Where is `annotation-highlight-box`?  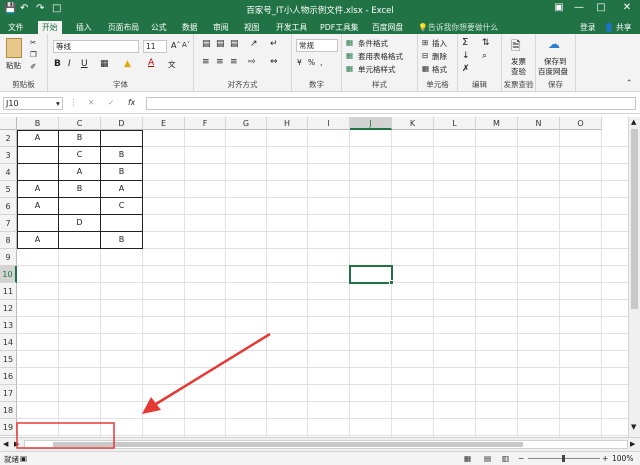 annotation-highlight-box is located at coordinates (65, 435).